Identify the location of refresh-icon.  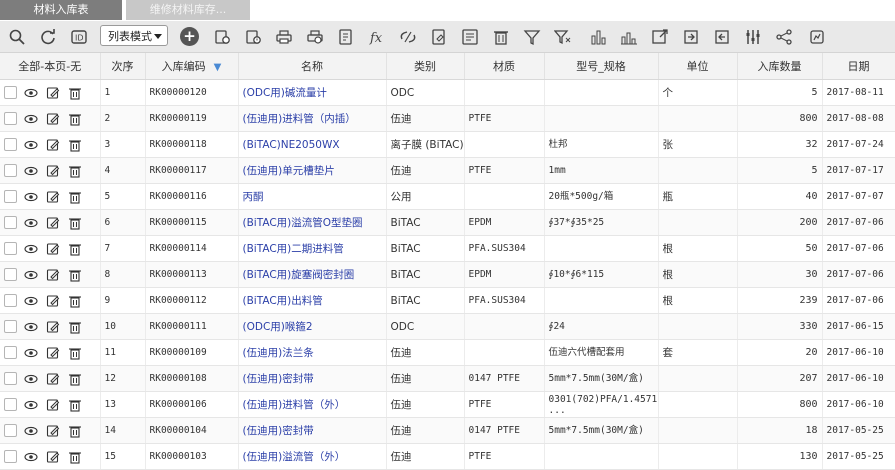
(48, 37).